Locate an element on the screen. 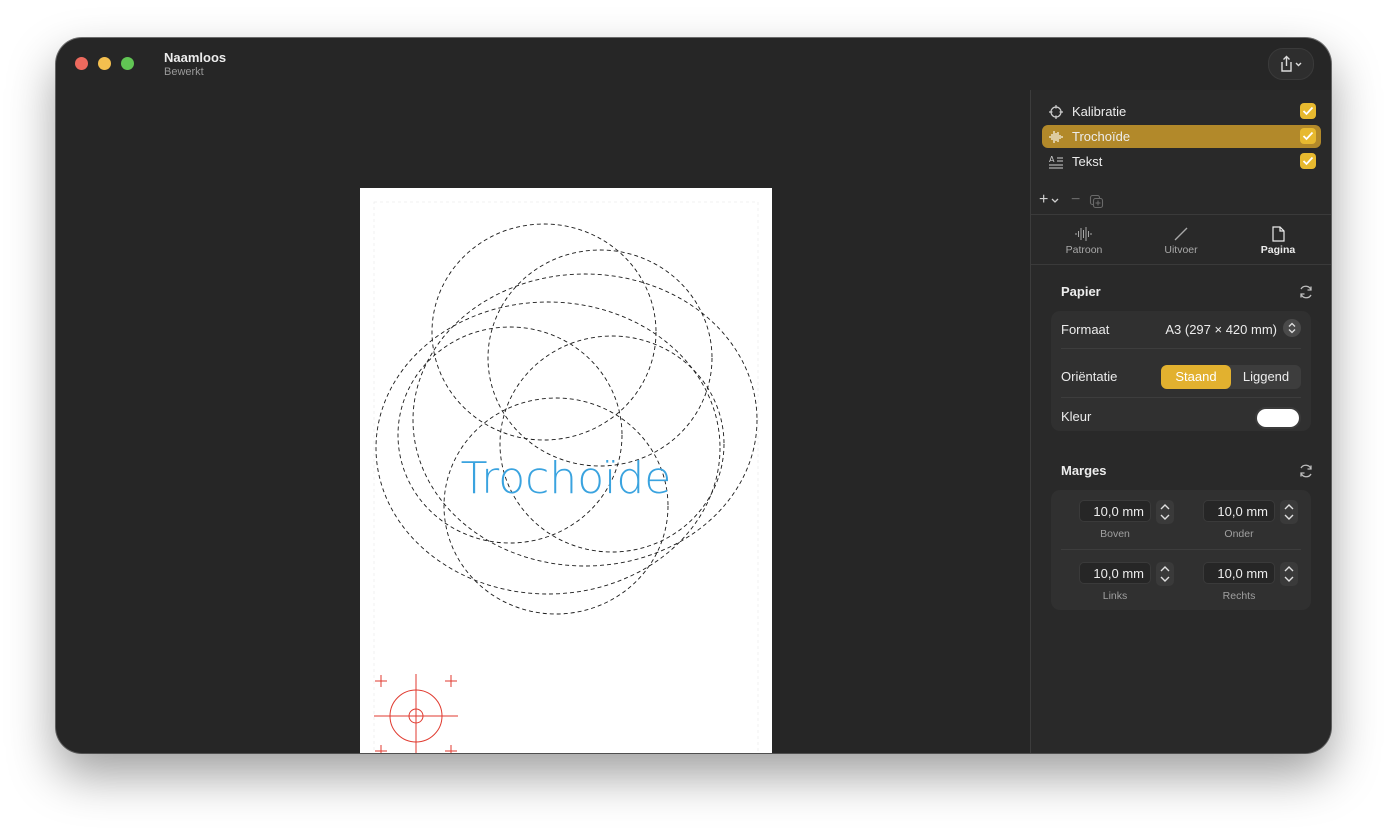 Image resolution: width=1387 pixels, height=828 pixels. zoom-window-button is located at coordinates (127, 63).